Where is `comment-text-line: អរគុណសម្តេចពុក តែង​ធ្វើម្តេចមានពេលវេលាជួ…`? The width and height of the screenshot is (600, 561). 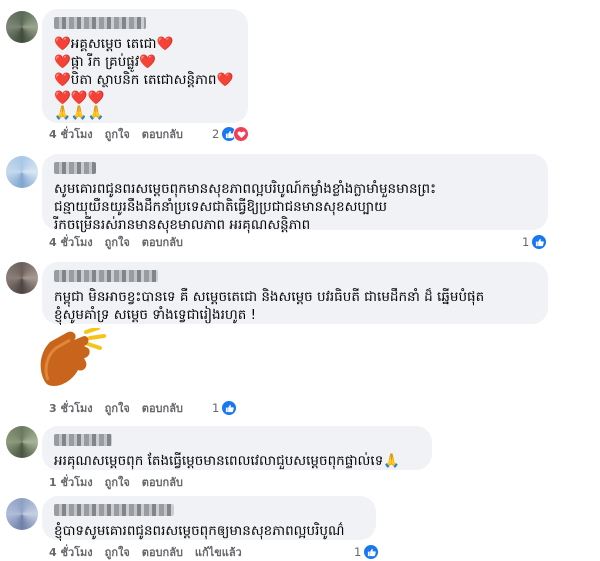 comment-text-line: អរគុណសម្តេចពុក តែង​ធ្វើម្តេចមានពេលវេលាជួ… is located at coordinates (227, 461).